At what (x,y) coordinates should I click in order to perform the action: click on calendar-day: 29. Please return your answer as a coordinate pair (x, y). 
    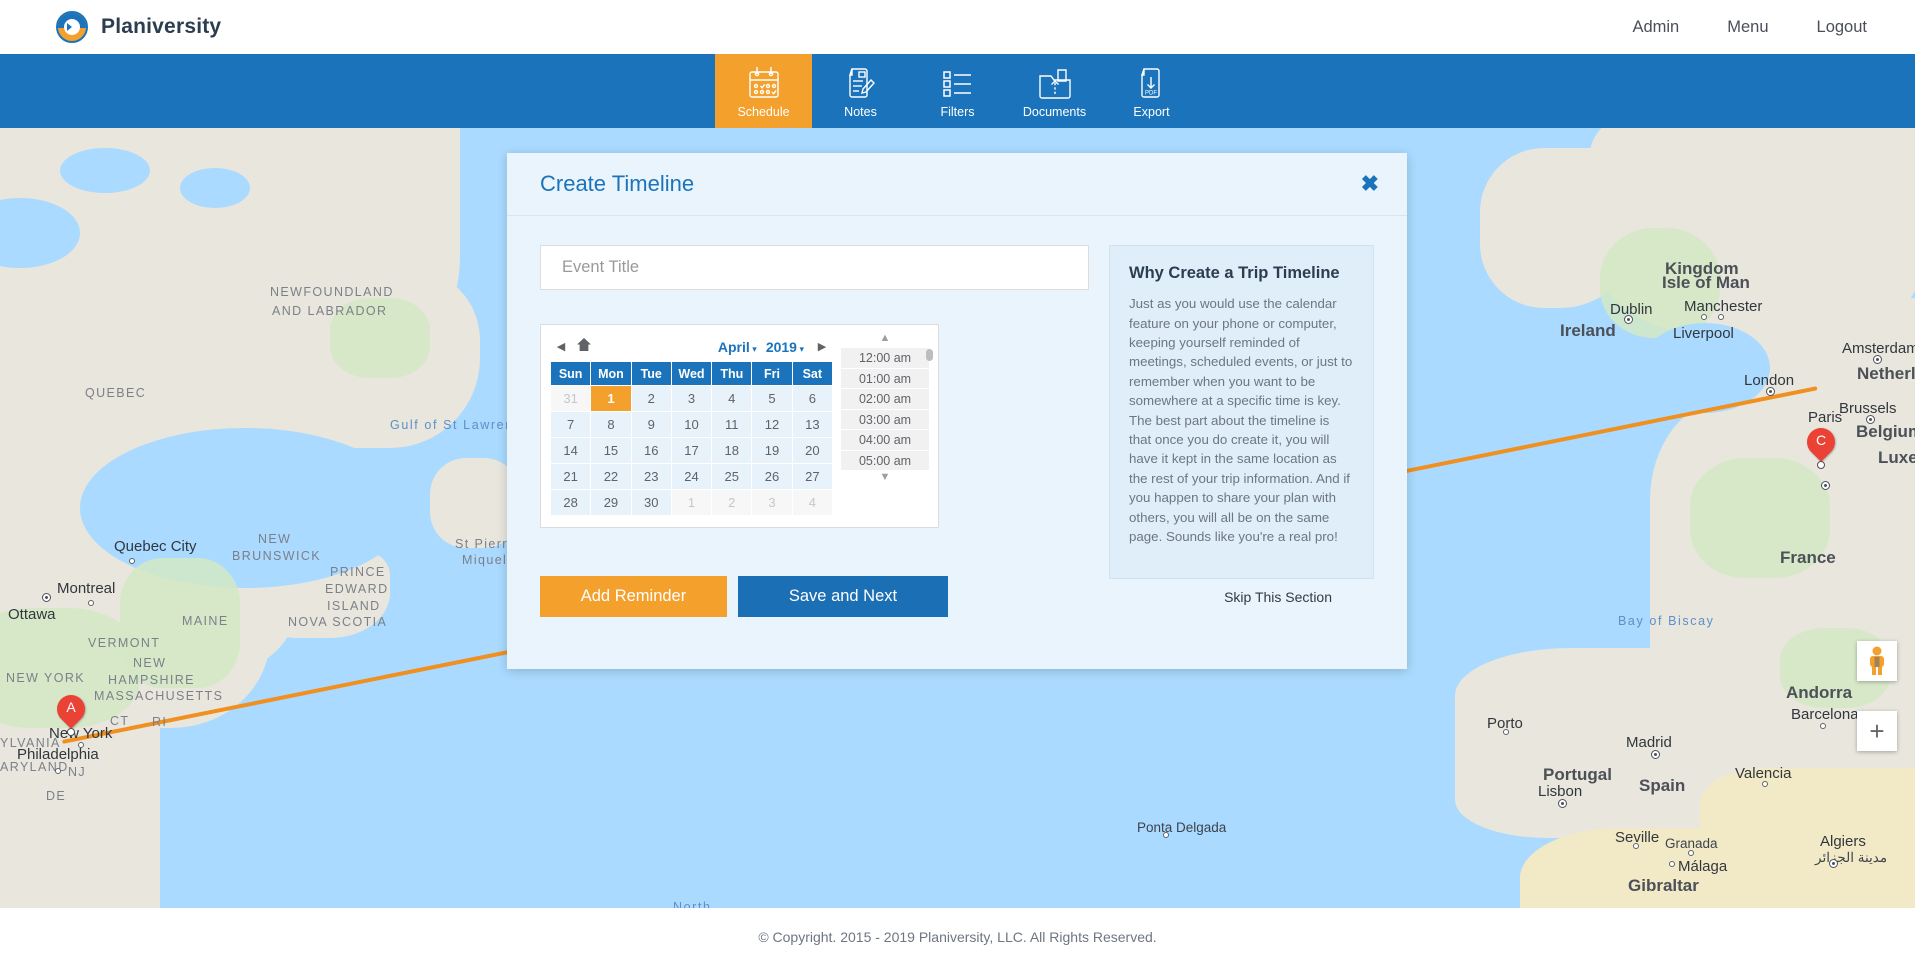
    Looking at the image, I should click on (611, 502).